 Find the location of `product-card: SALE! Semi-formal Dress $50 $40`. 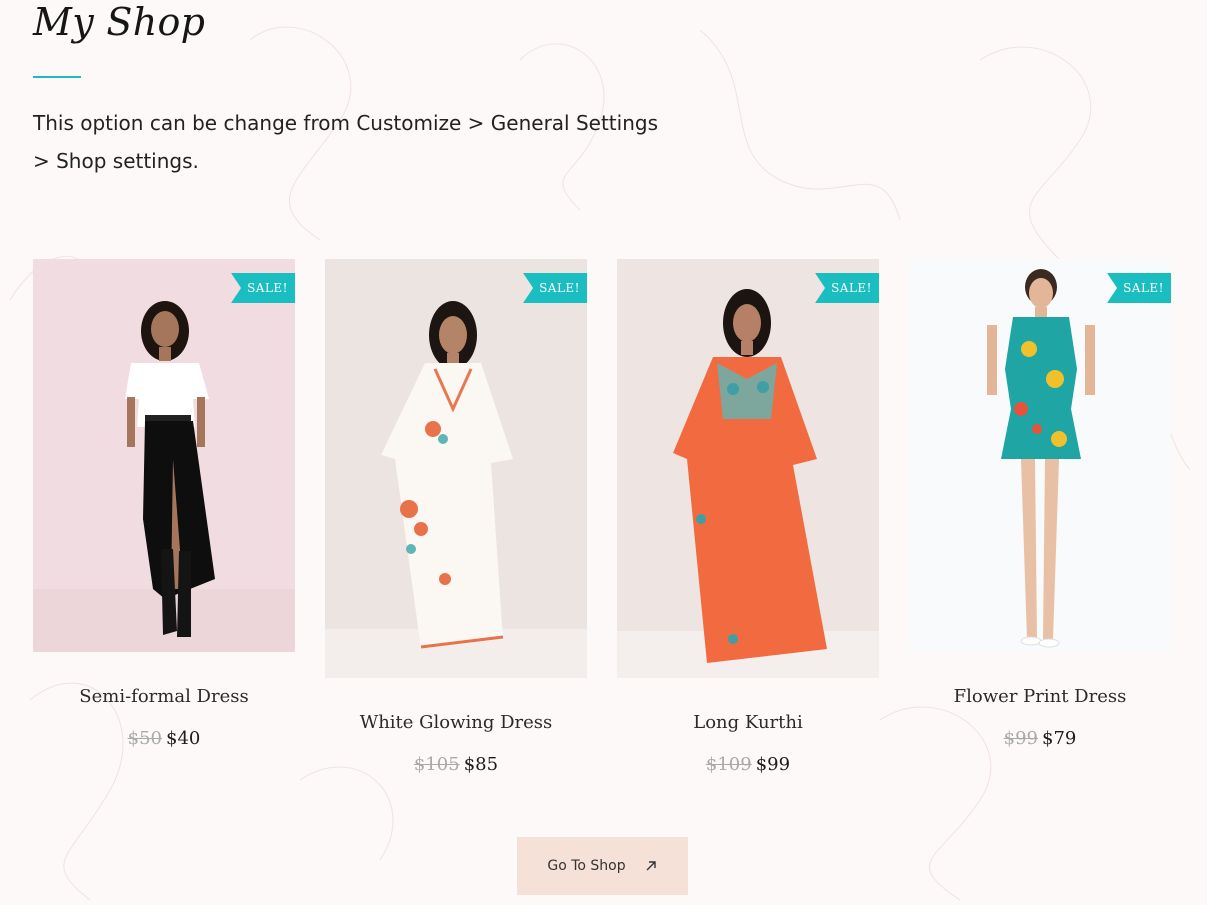

product-card: SALE! Semi-formal Dress $50 $40 is located at coordinates (164, 504).